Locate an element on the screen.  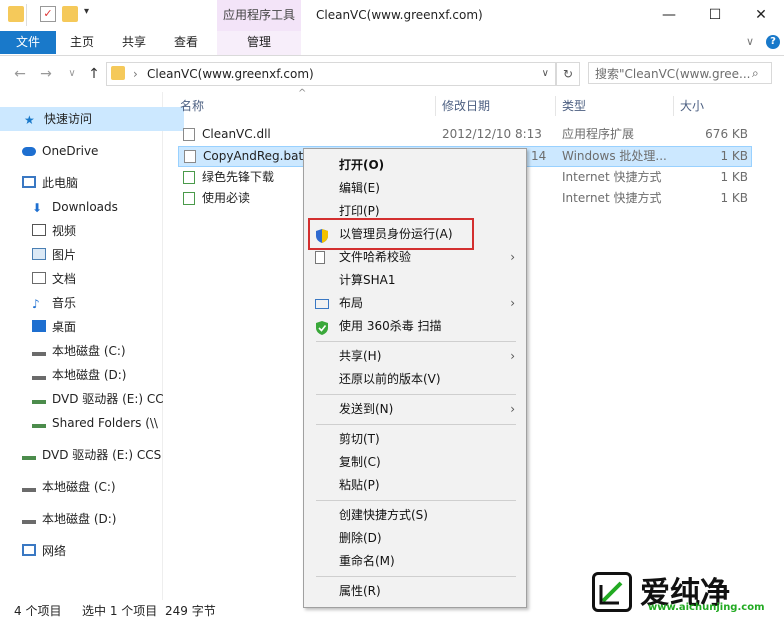
nav-item-this-pc: 此电脑 is located at coordinates (91, 183).